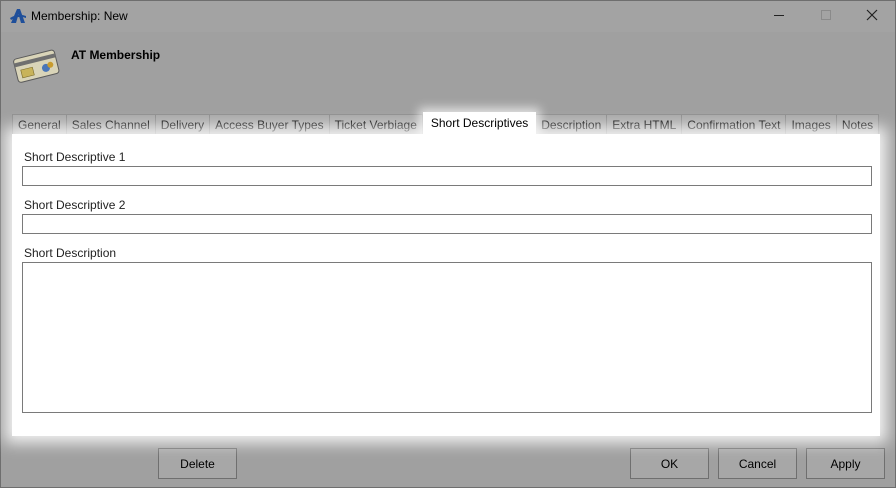 The width and height of the screenshot is (896, 488). What do you see at coordinates (39, 124) in the screenshot?
I see `tab-general: General` at bounding box center [39, 124].